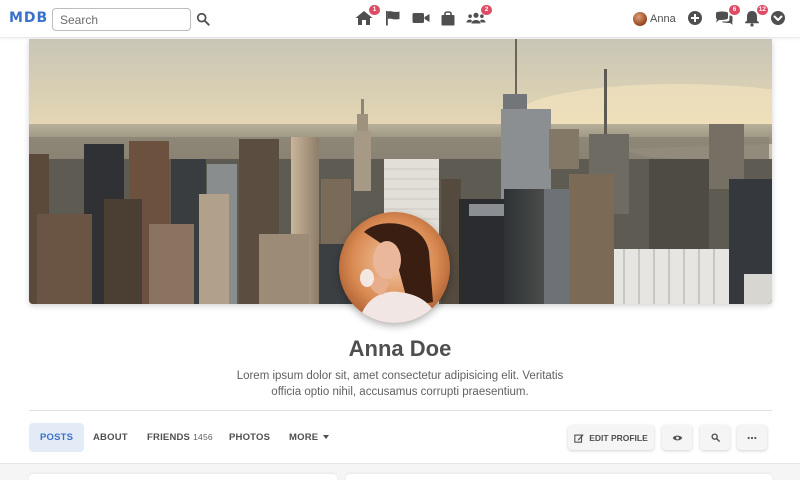  I want to click on user-name: Anna, so click(663, 19).